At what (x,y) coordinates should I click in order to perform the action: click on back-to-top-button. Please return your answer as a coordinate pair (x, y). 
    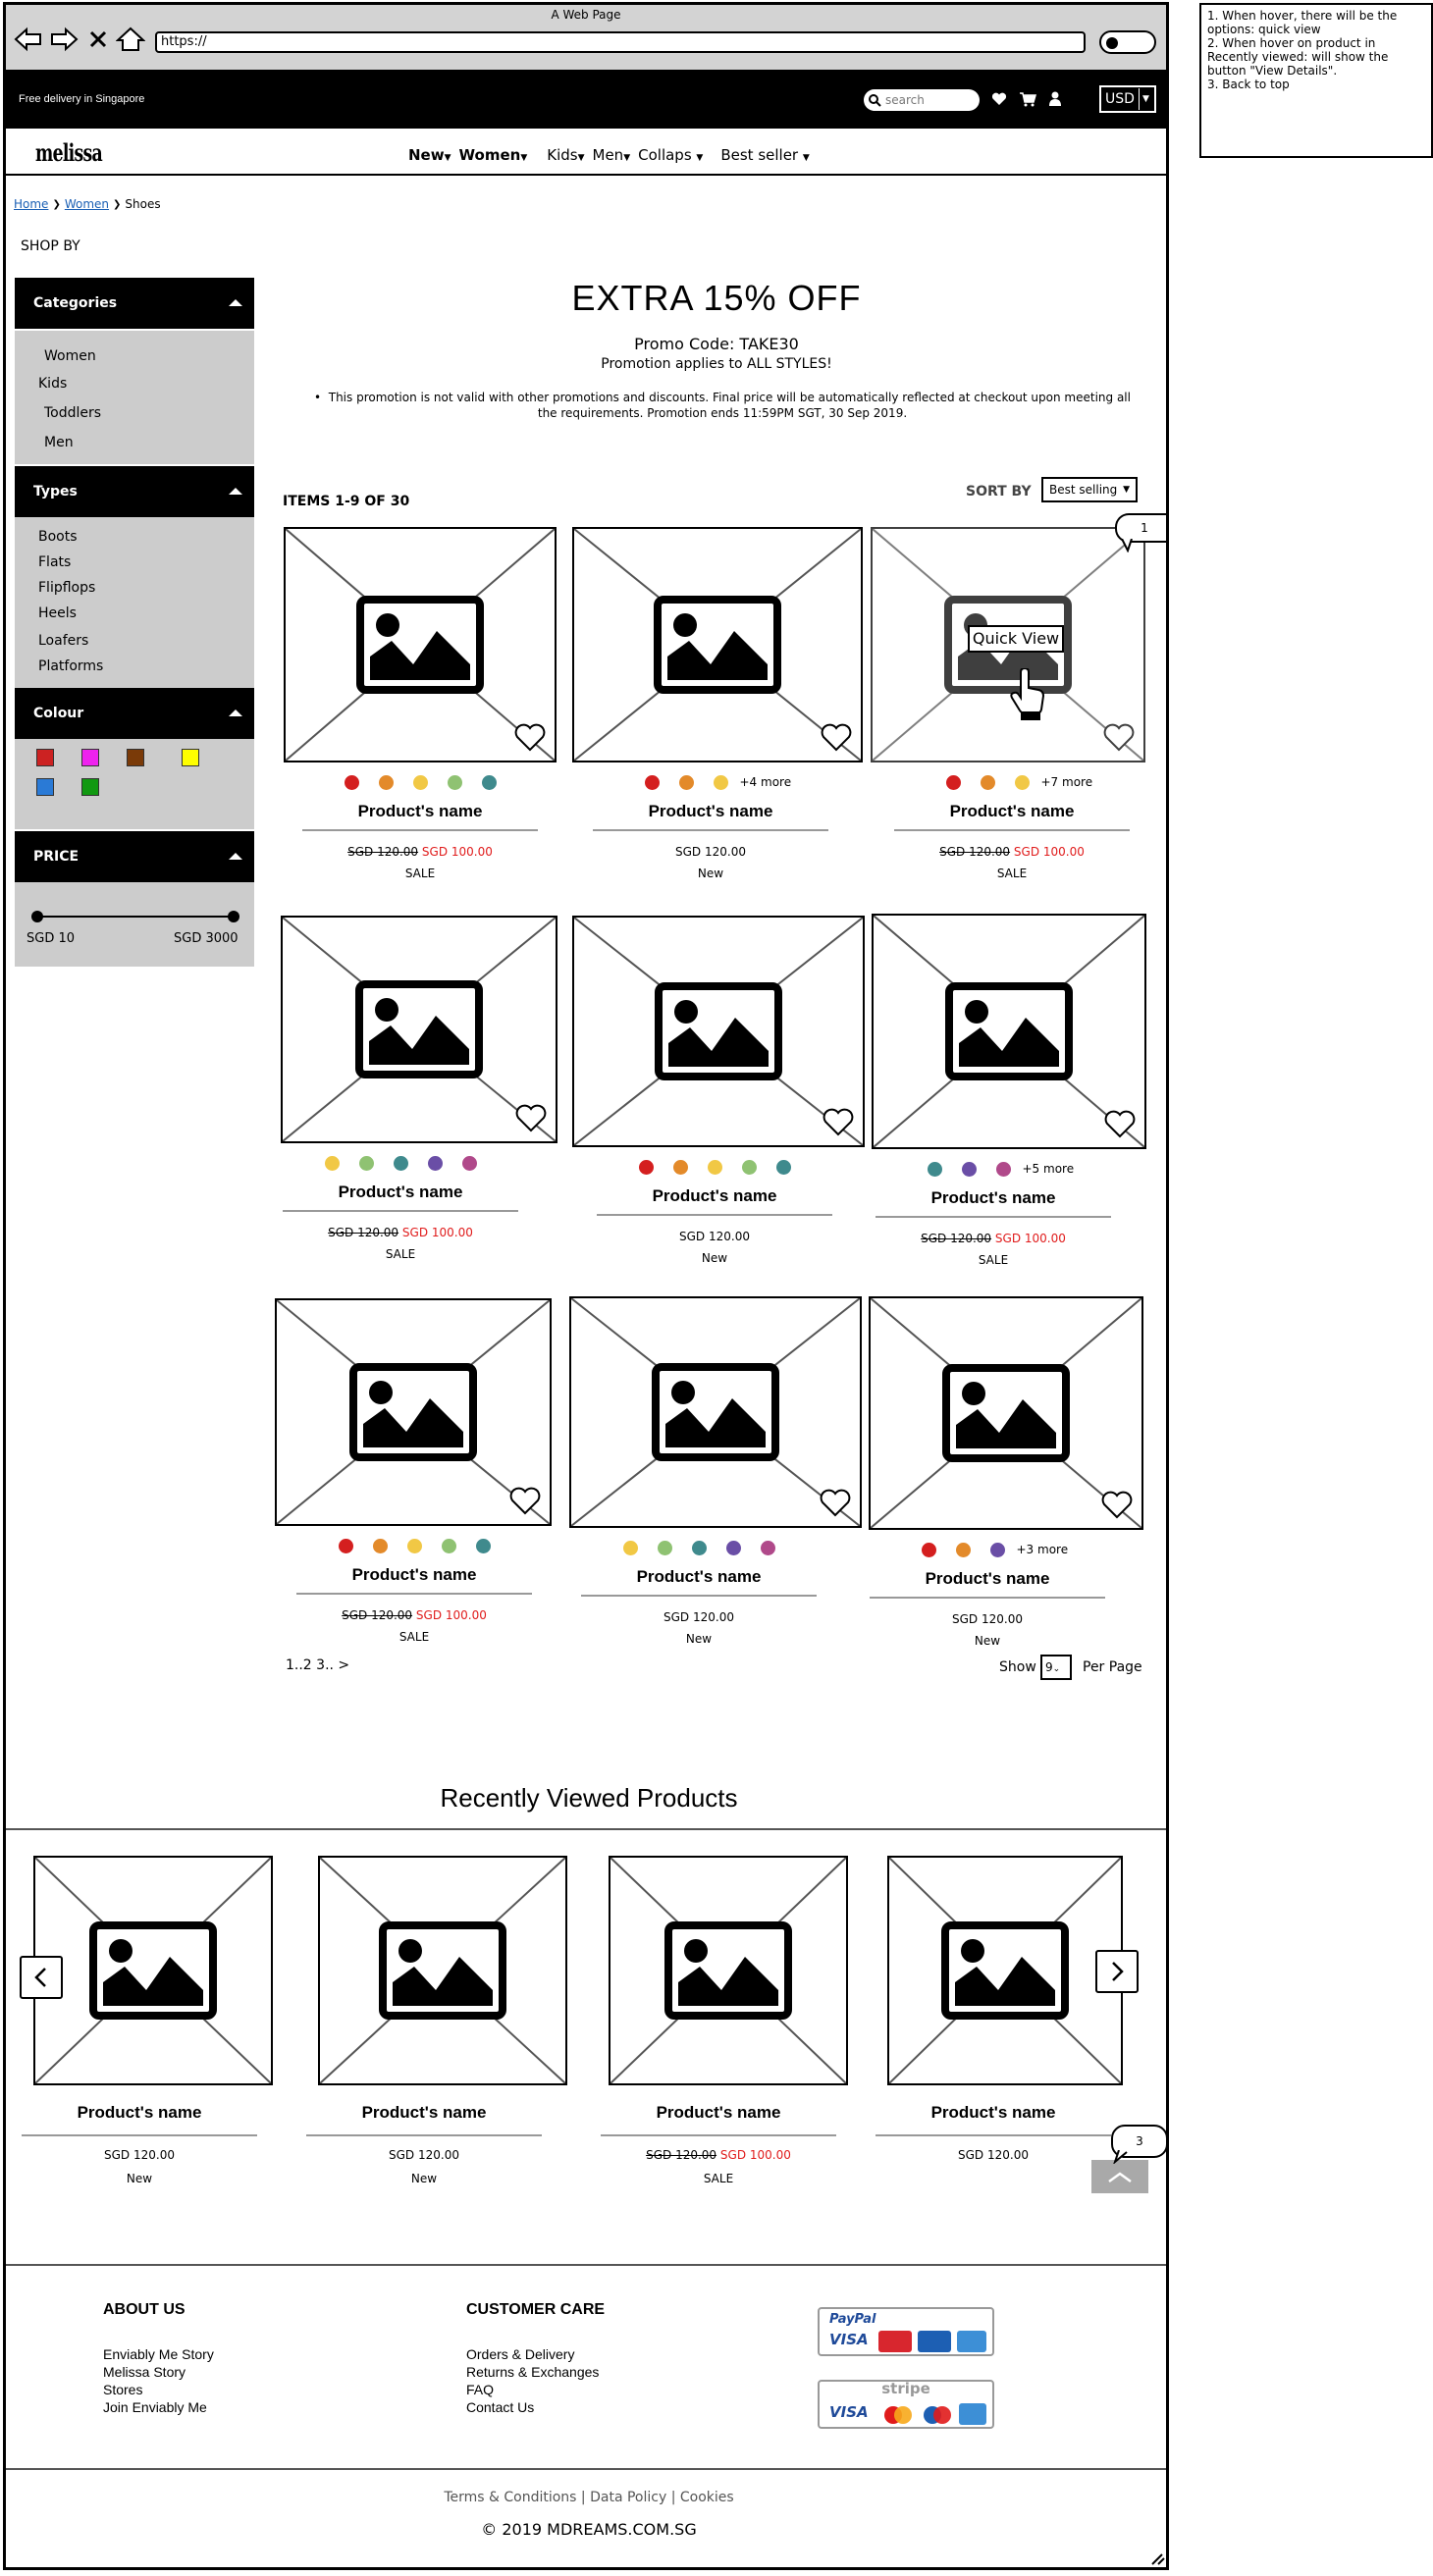
    Looking at the image, I should click on (1119, 2176).